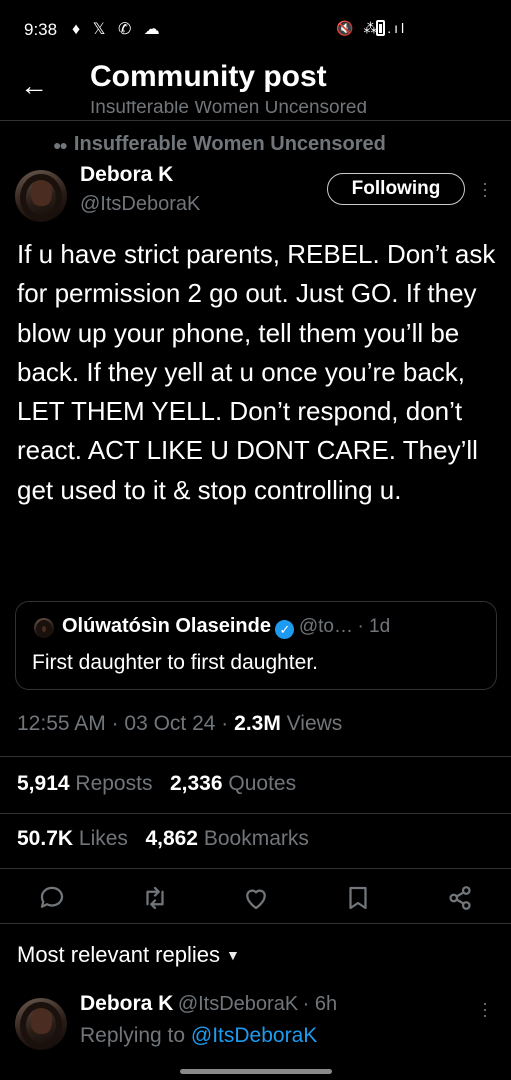 This screenshot has width=511, height=1080. Describe the element at coordinates (34, 86) in the screenshot. I see `back-arrow-icon: ←` at that location.